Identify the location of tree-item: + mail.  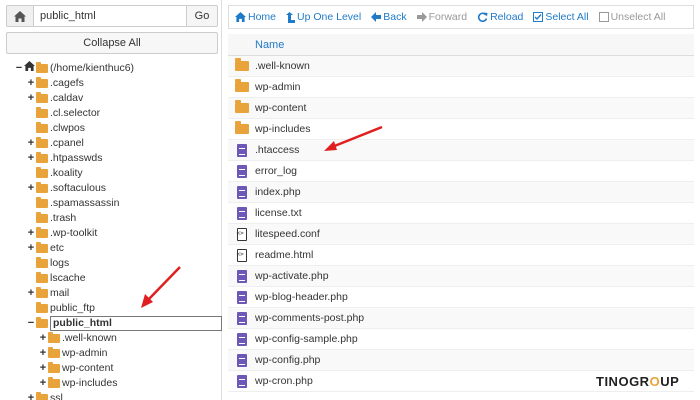
(111, 293).